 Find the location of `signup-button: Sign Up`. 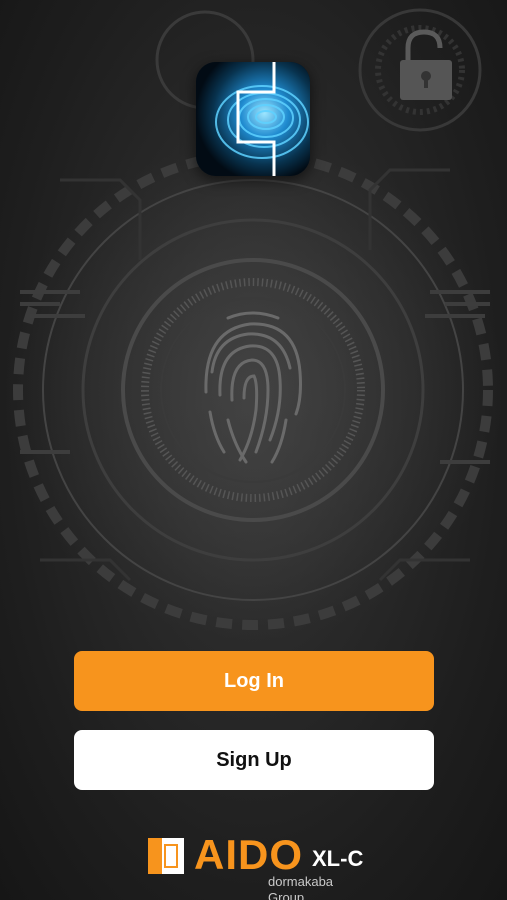

signup-button: Sign Up is located at coordinates (254, 760).